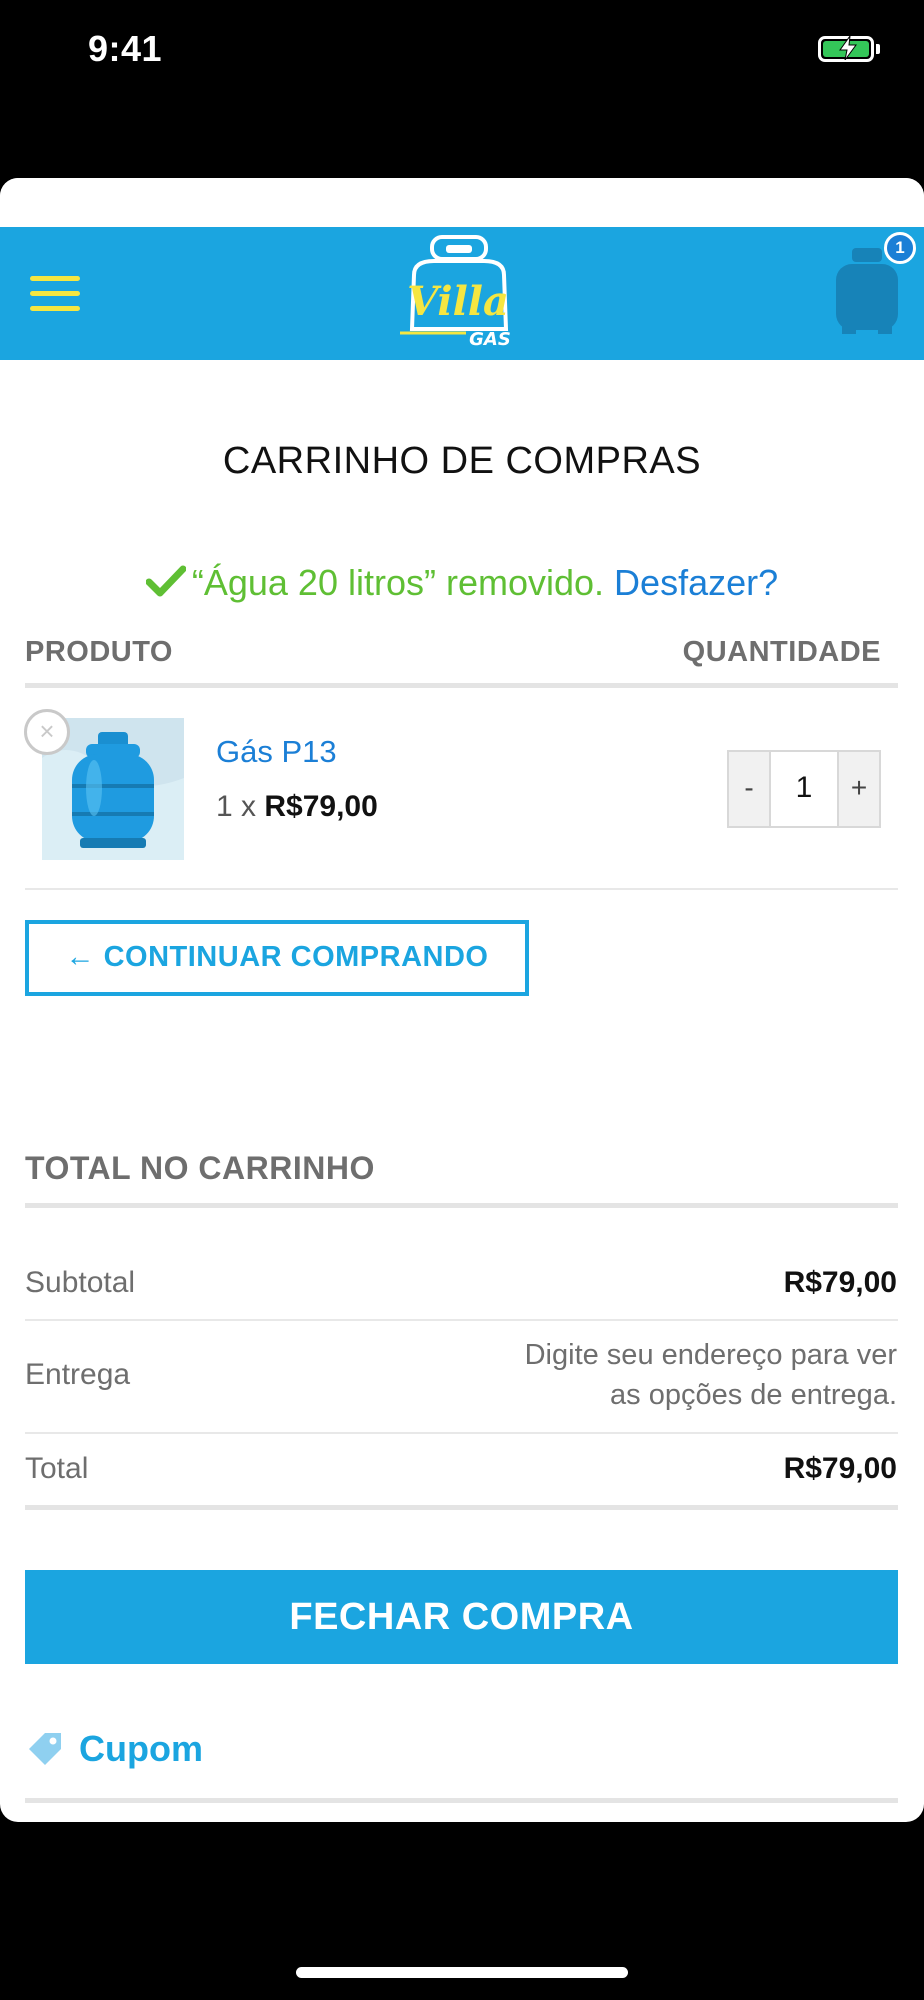 The height and width of the screenshot is (2000, 924). What do you see at coordinates (859, 789) in the screenshot?
I see `increment-button: +` at bounding box center [859, 789].